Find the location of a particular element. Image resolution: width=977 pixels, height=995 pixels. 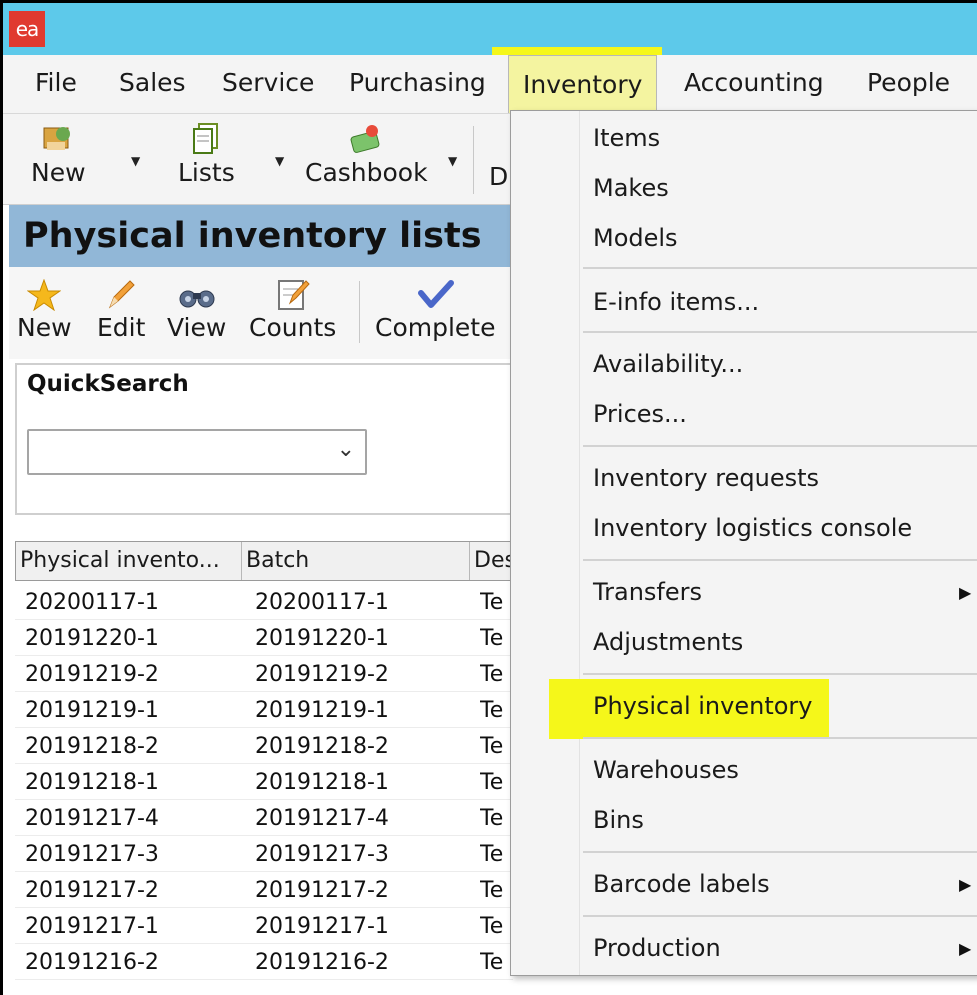

cell-batch: 20191219-2 is located at coordinates (322, 674).